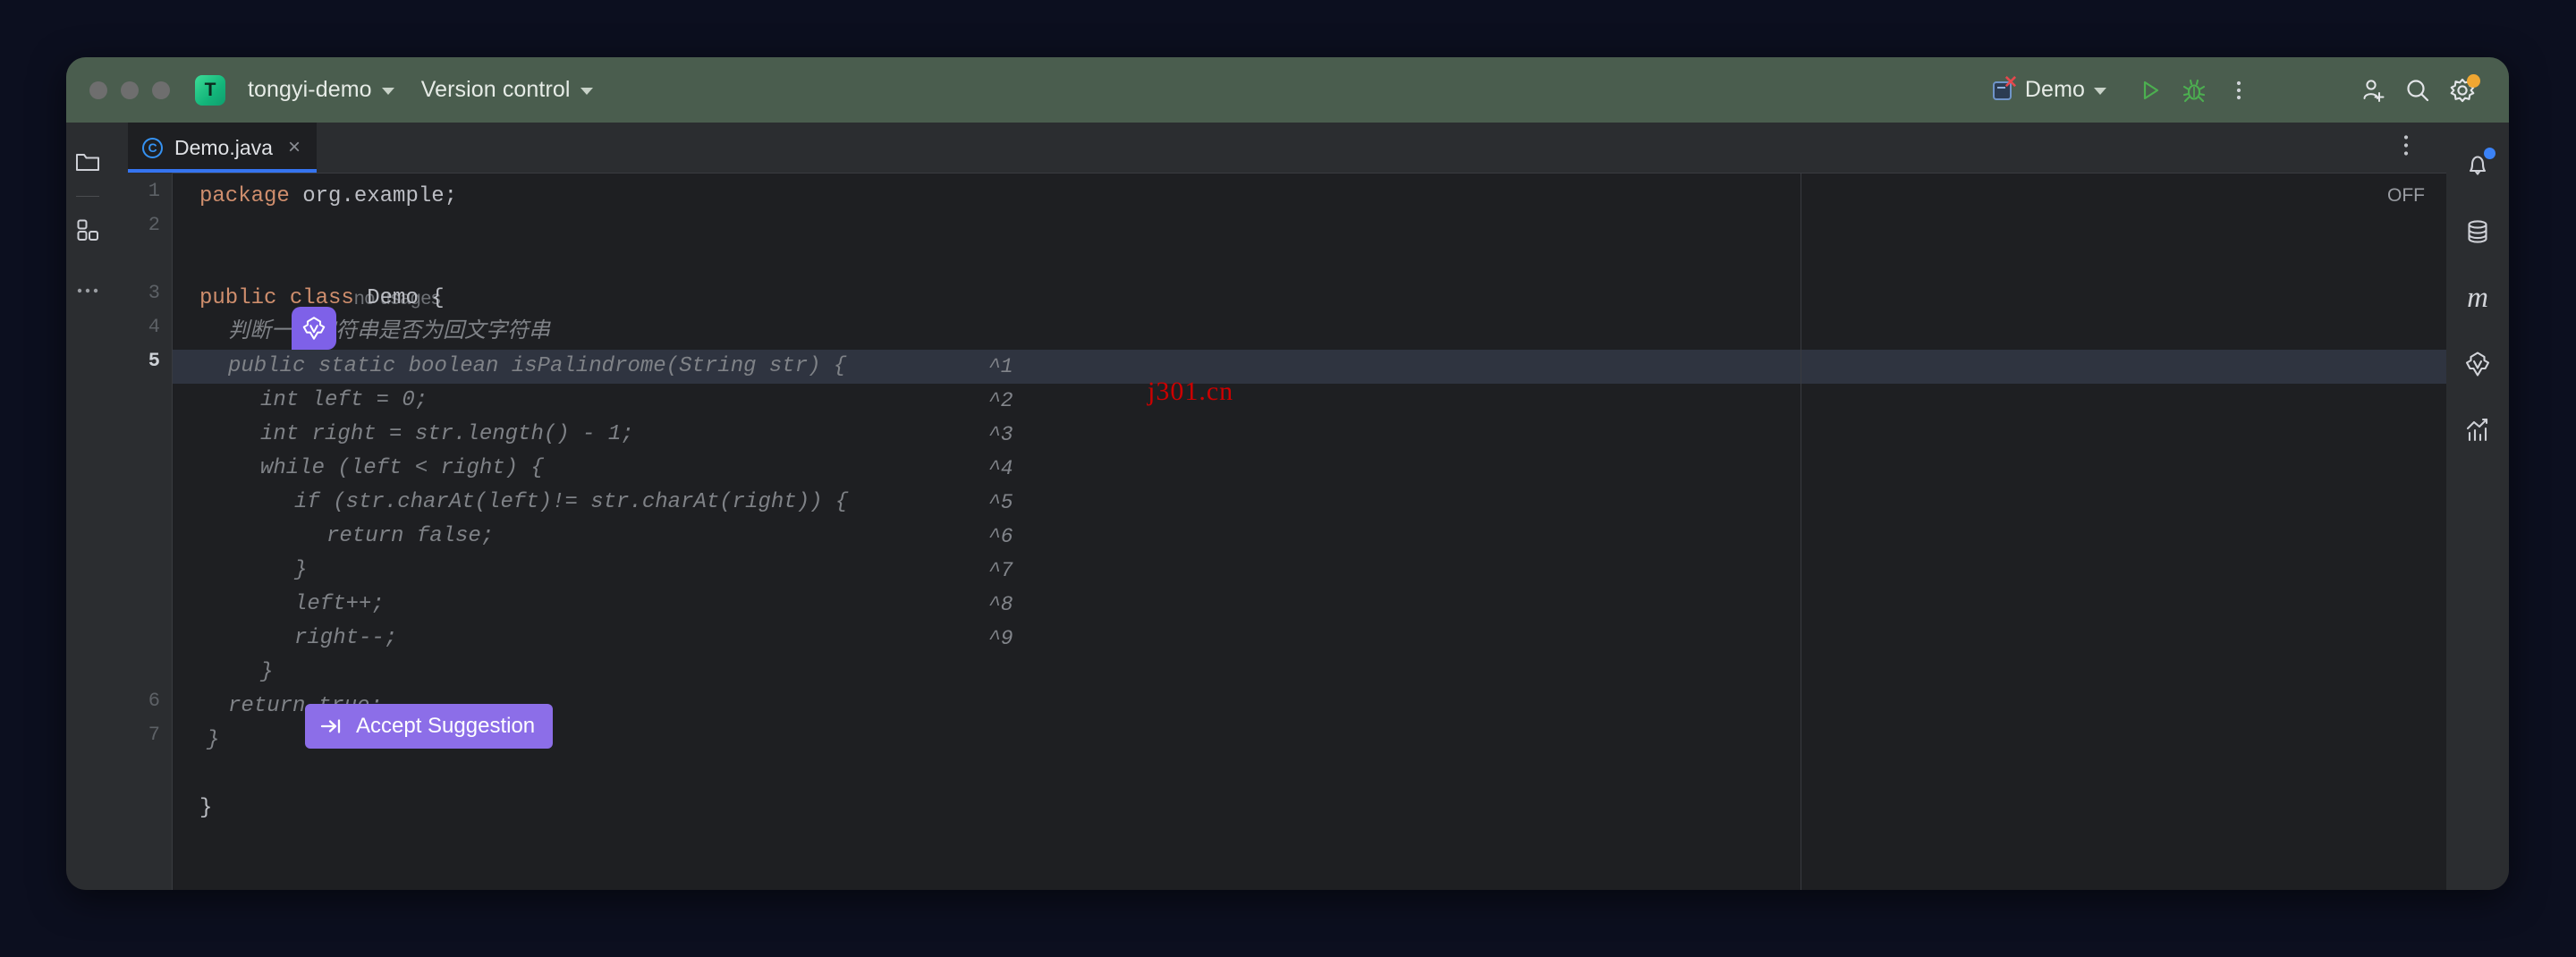 This screenshot has height=957, width=2576. I want to click on maven-icon: m, so click(2477, 297).